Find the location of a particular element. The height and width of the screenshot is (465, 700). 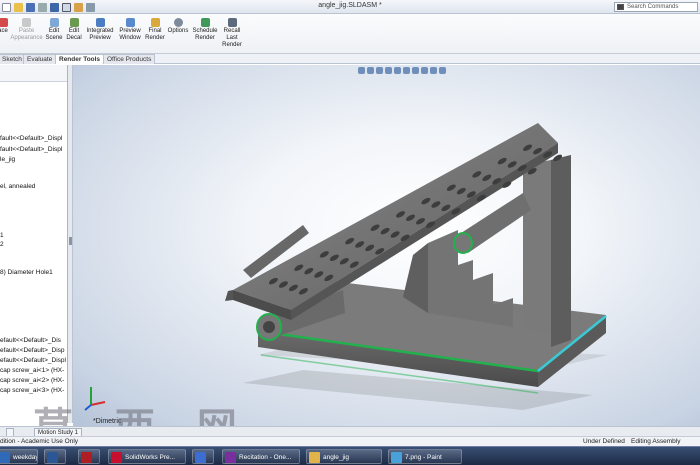

edit-decal-label: Edit Decal is located at coordinates (74, 34).